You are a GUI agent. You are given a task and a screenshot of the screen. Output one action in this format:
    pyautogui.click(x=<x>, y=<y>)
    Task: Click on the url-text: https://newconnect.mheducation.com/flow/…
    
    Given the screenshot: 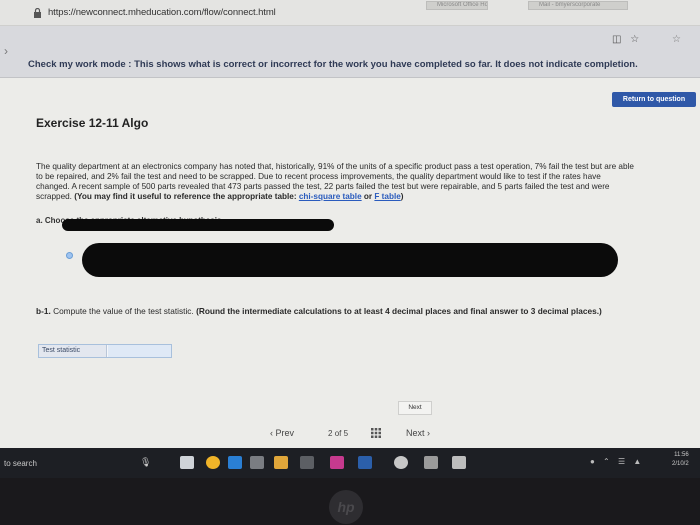 What is the action you would take?
    pyautogui.click(x=162, y=12)
    